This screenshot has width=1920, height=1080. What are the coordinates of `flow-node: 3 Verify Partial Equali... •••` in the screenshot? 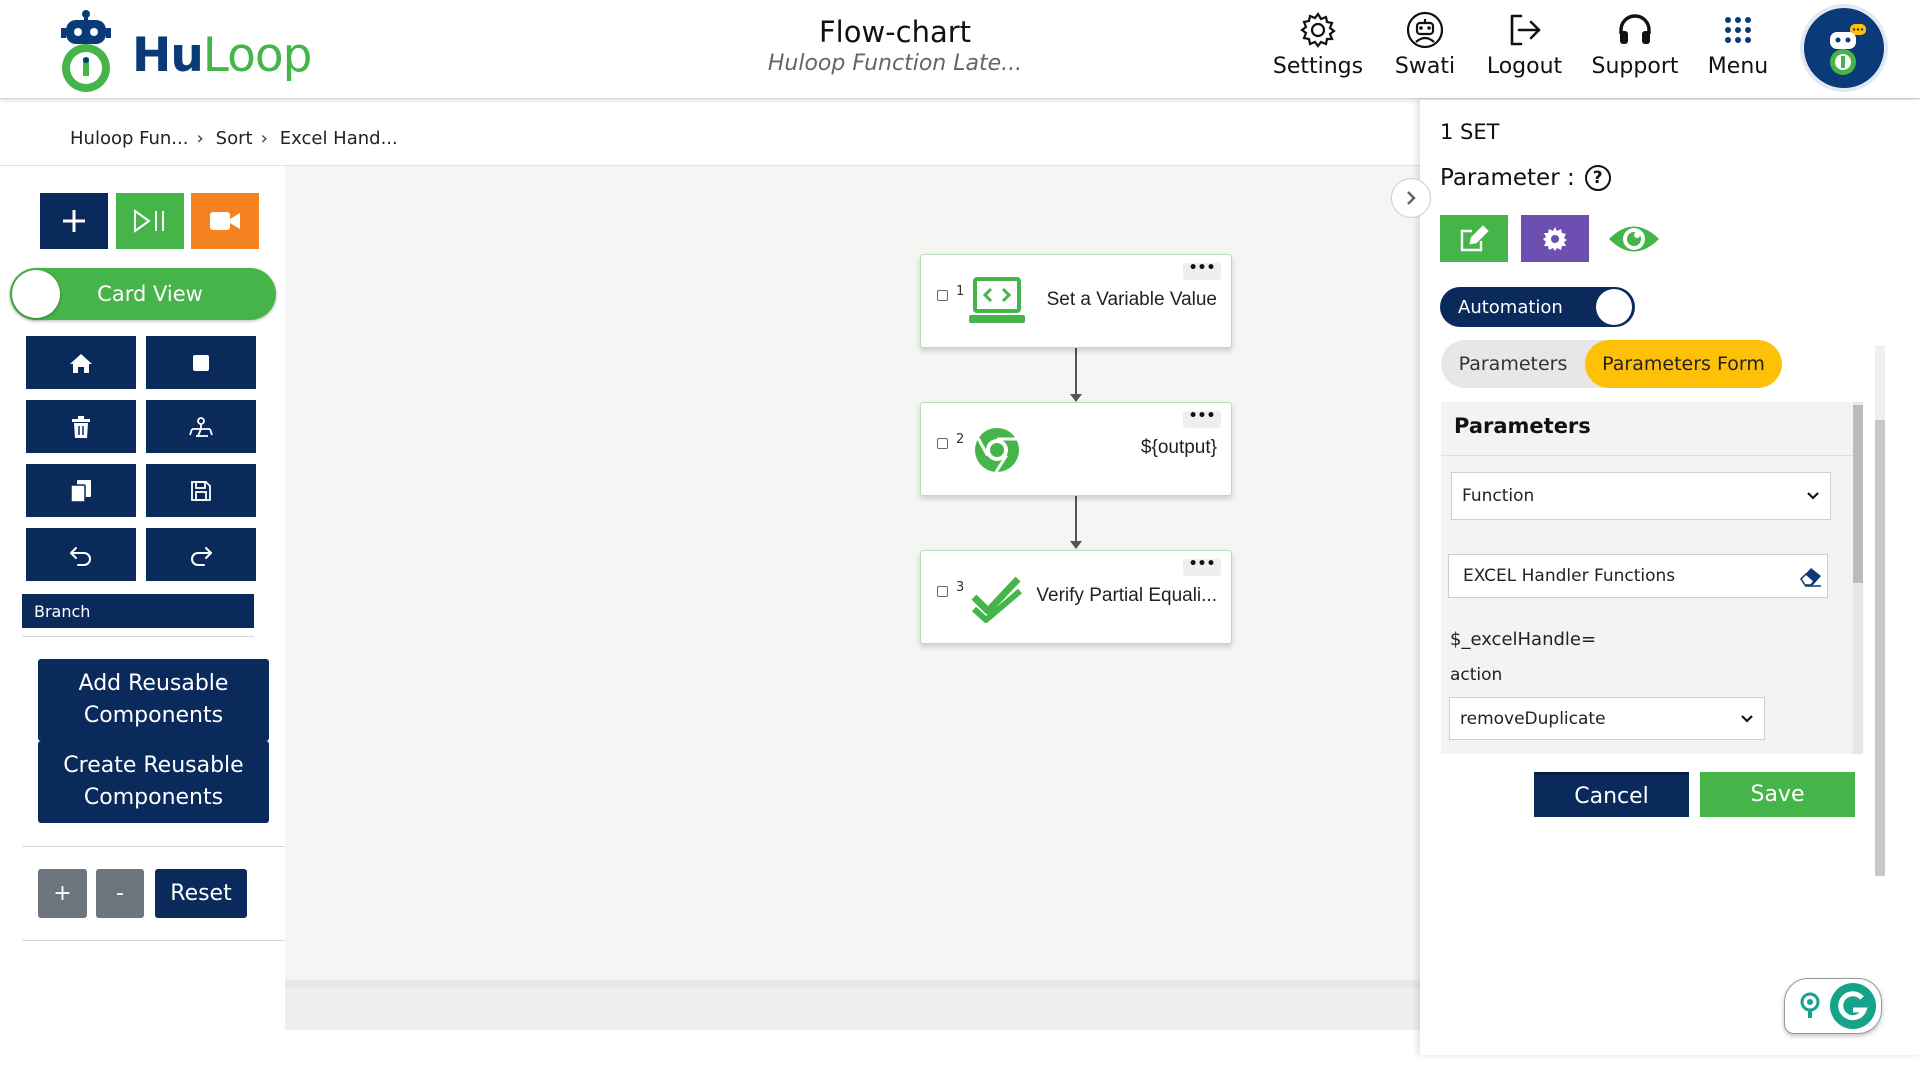 It's located at (1076, 597).